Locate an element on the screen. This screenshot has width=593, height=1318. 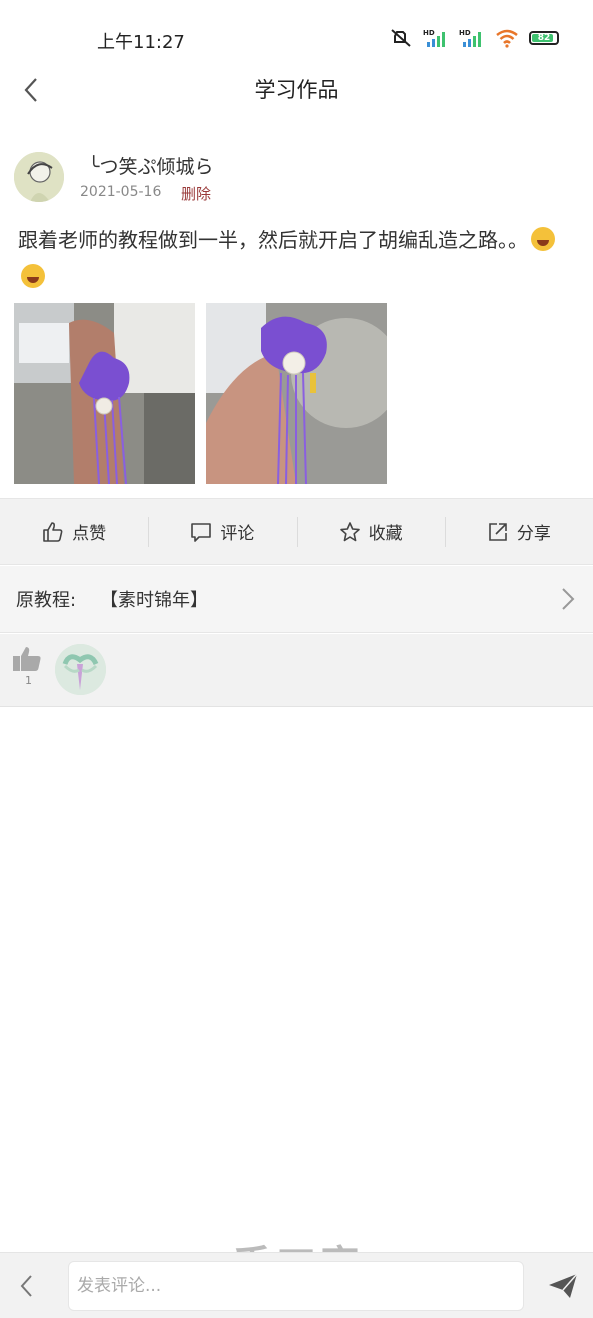
status-icons: HD HD 82 is located at coordinates (474, 38).